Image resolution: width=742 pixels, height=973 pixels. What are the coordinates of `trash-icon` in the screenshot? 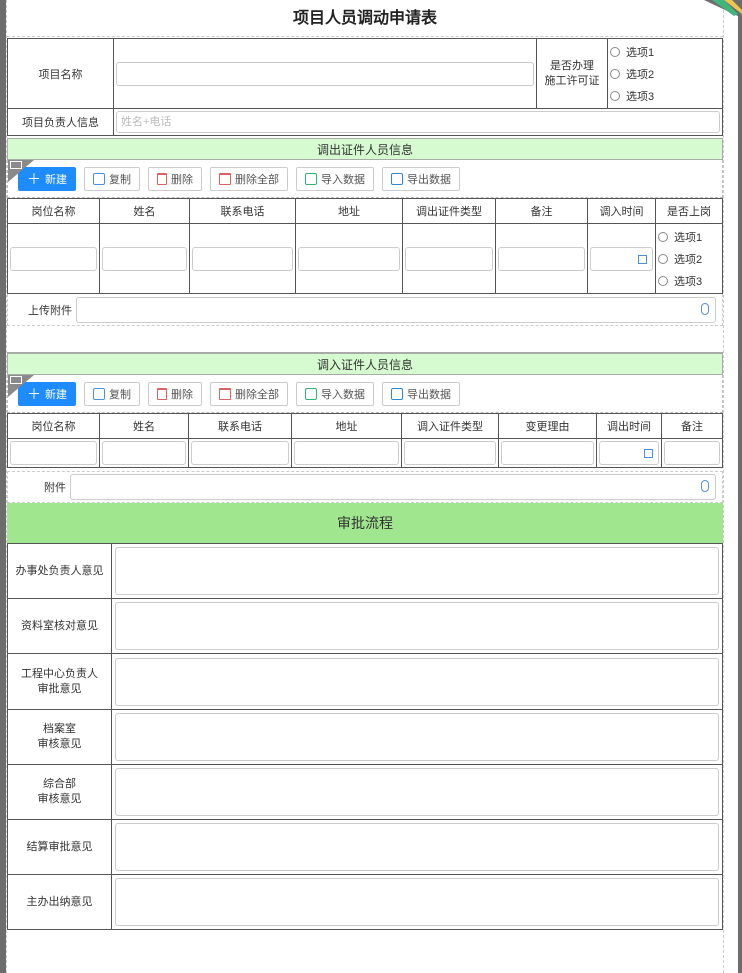 It's located at (162, 178).